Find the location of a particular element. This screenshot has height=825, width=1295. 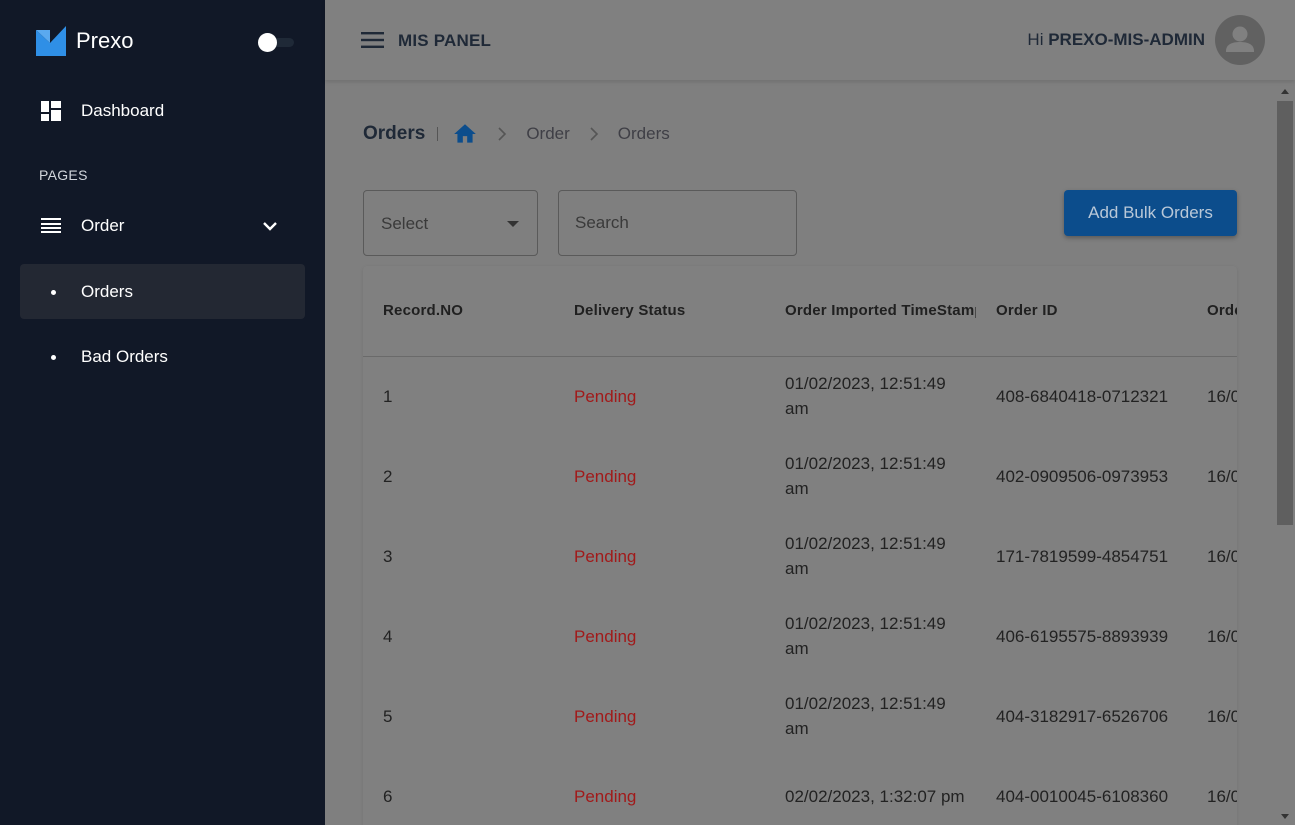

scroll-up-arrow-icon is located at coordinates (1285, 91).